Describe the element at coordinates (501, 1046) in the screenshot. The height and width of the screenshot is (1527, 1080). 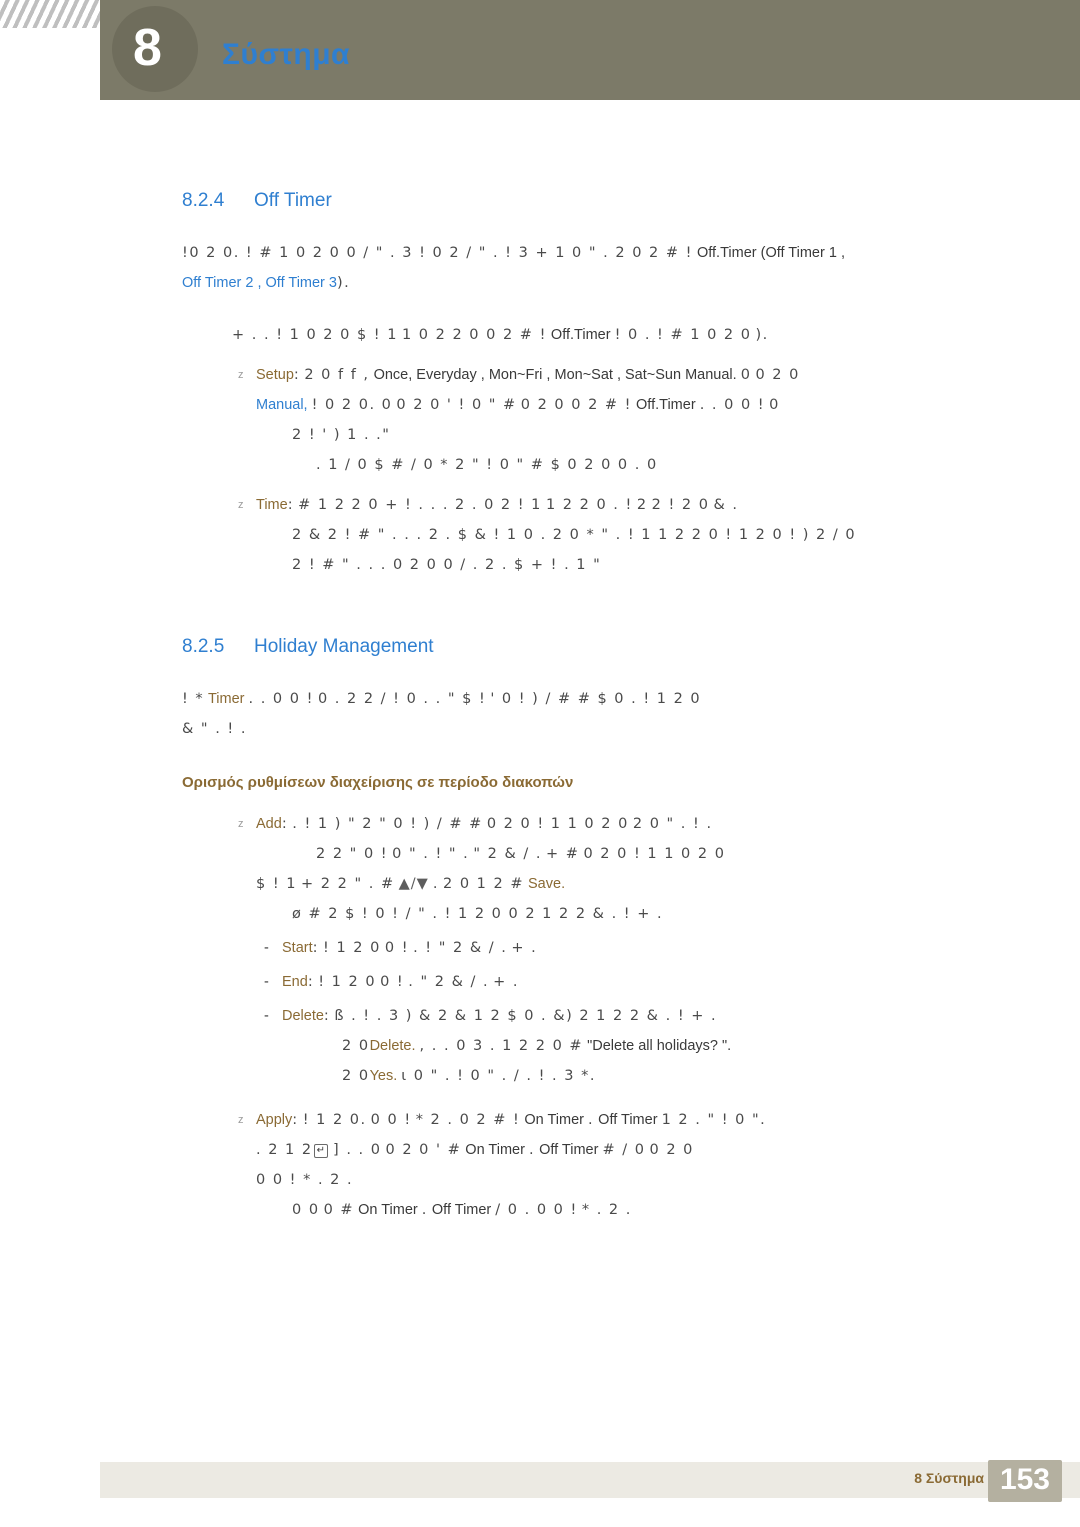
I see `delete-line2-b: , . . 0 3 . 1 2 2 0 #` at that location.